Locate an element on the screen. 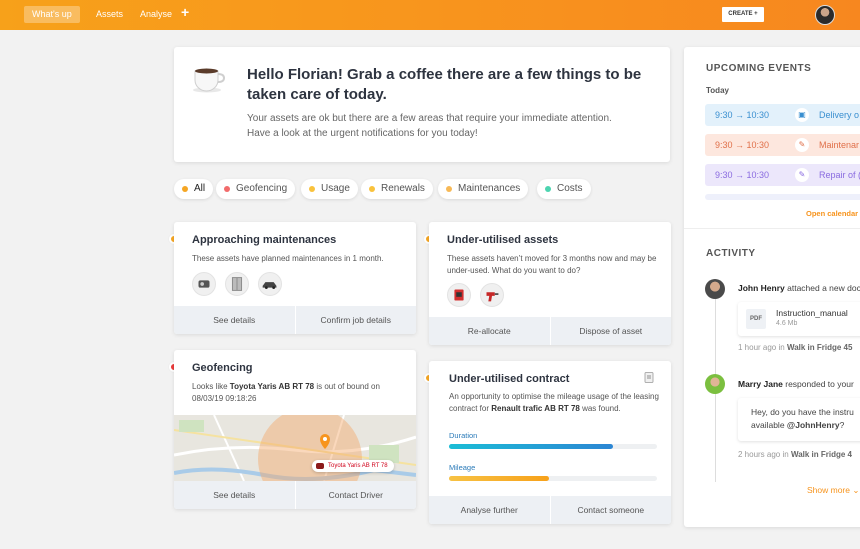 The image size is (860, 549). drill-asset-icon is located at coordinates (492, 295).